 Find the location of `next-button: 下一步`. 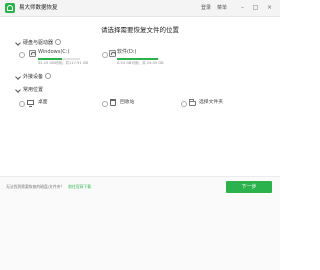

next-button: 下一步 is located at coordinates (249, 187).